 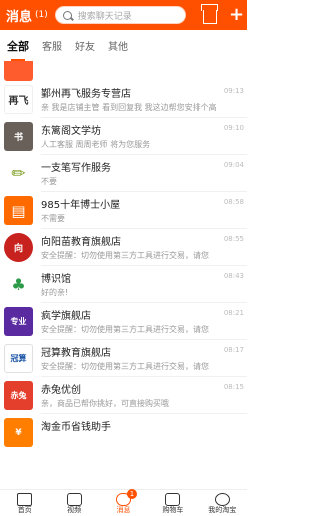 What do you see at coordinates (123, 321) in the screenshot?
I see `list-item: 专业 疯学旗舰店 08:21 安全提醒：切勿使用第三方工具进行交易，请您` at bounding box center [123, 321].